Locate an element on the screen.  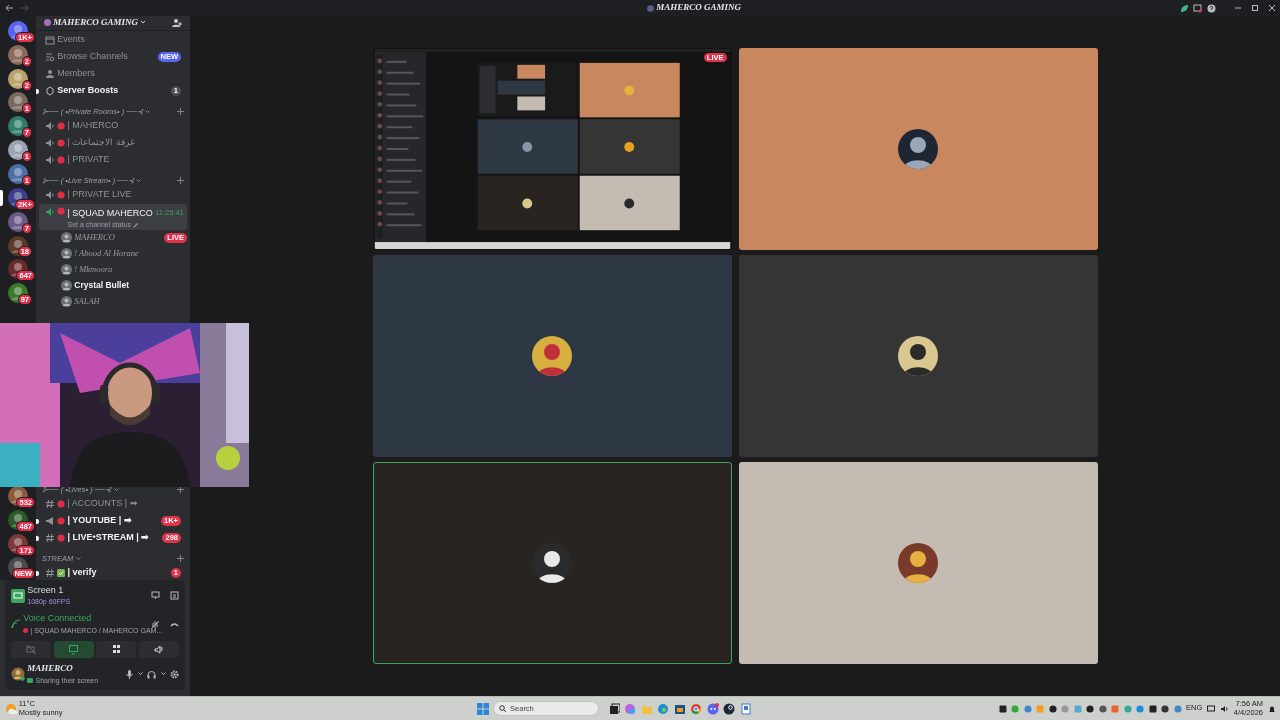
calendar-icon is located at coordinates (50, 40).